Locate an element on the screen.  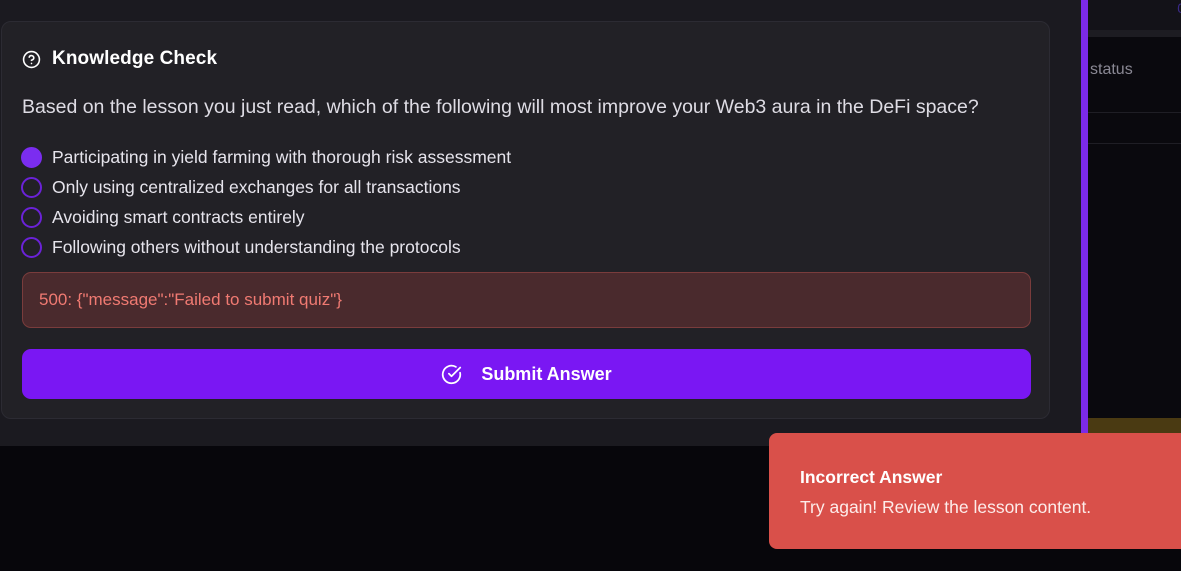
error-message-box: 500: {"message":"Failed to submit quiz"} is located at coordinates (526, 300).